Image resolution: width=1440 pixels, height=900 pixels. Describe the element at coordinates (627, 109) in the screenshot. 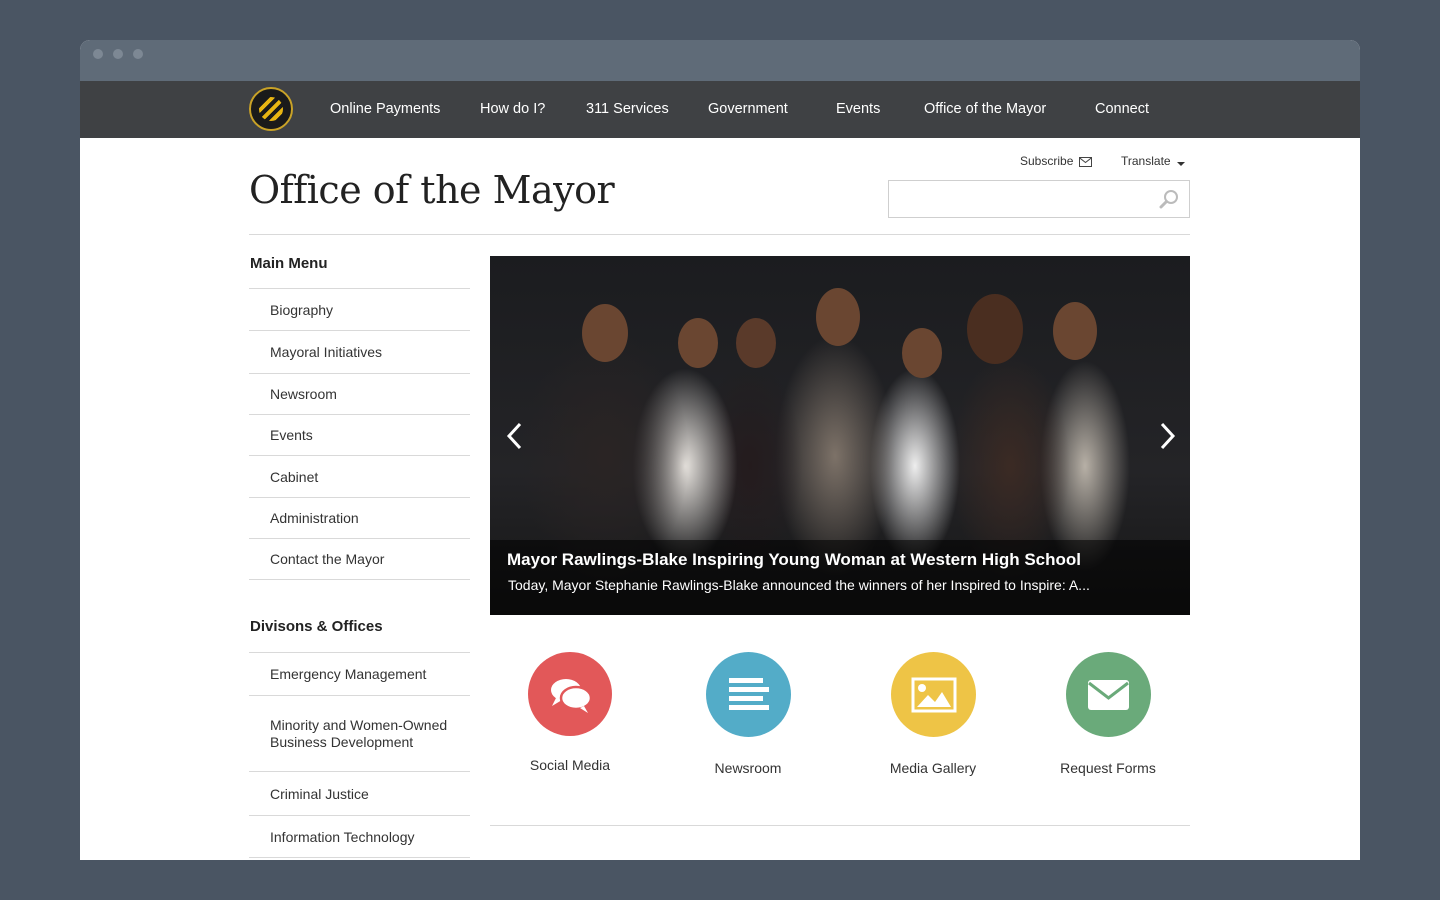

I see `nav-311-services: 311 Services` at that location.